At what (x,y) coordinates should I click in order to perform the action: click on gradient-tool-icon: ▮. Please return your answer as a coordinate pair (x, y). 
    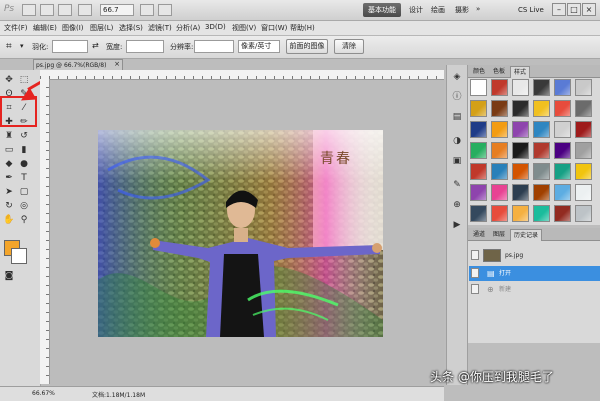
    Looking at the image, I should click on (24, 150).